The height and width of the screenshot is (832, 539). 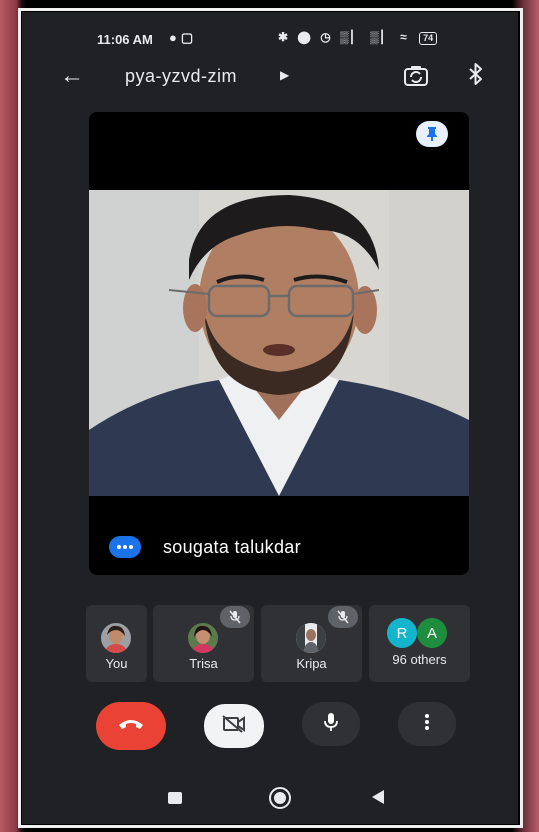 I want to click on recent-apps-icon, so click(x=175, y=798).